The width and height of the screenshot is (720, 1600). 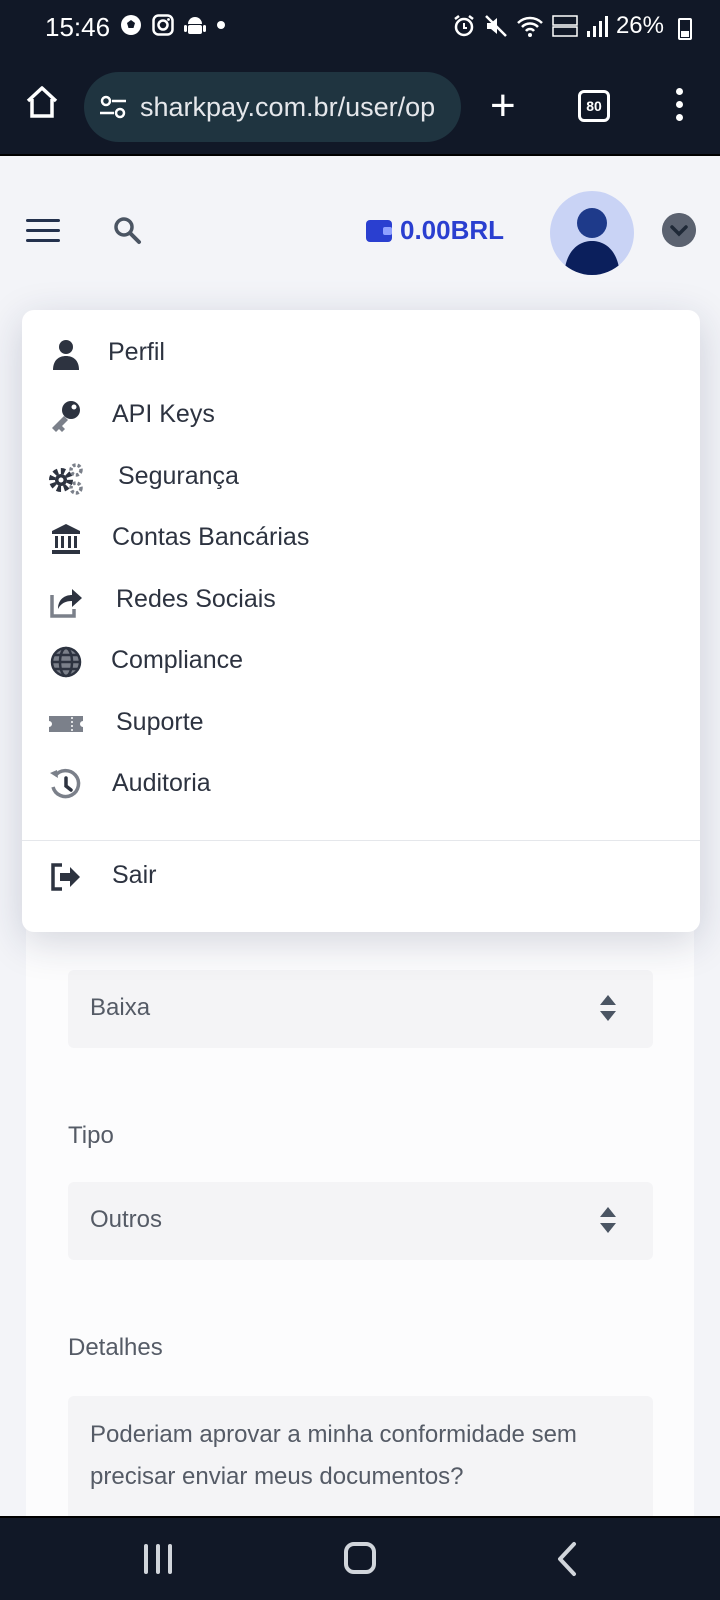 What do you see at coordinates (196, 599) in the screenshot?
I see `menu-item-label: Redes Sociais` at bounding box center [196, 599].